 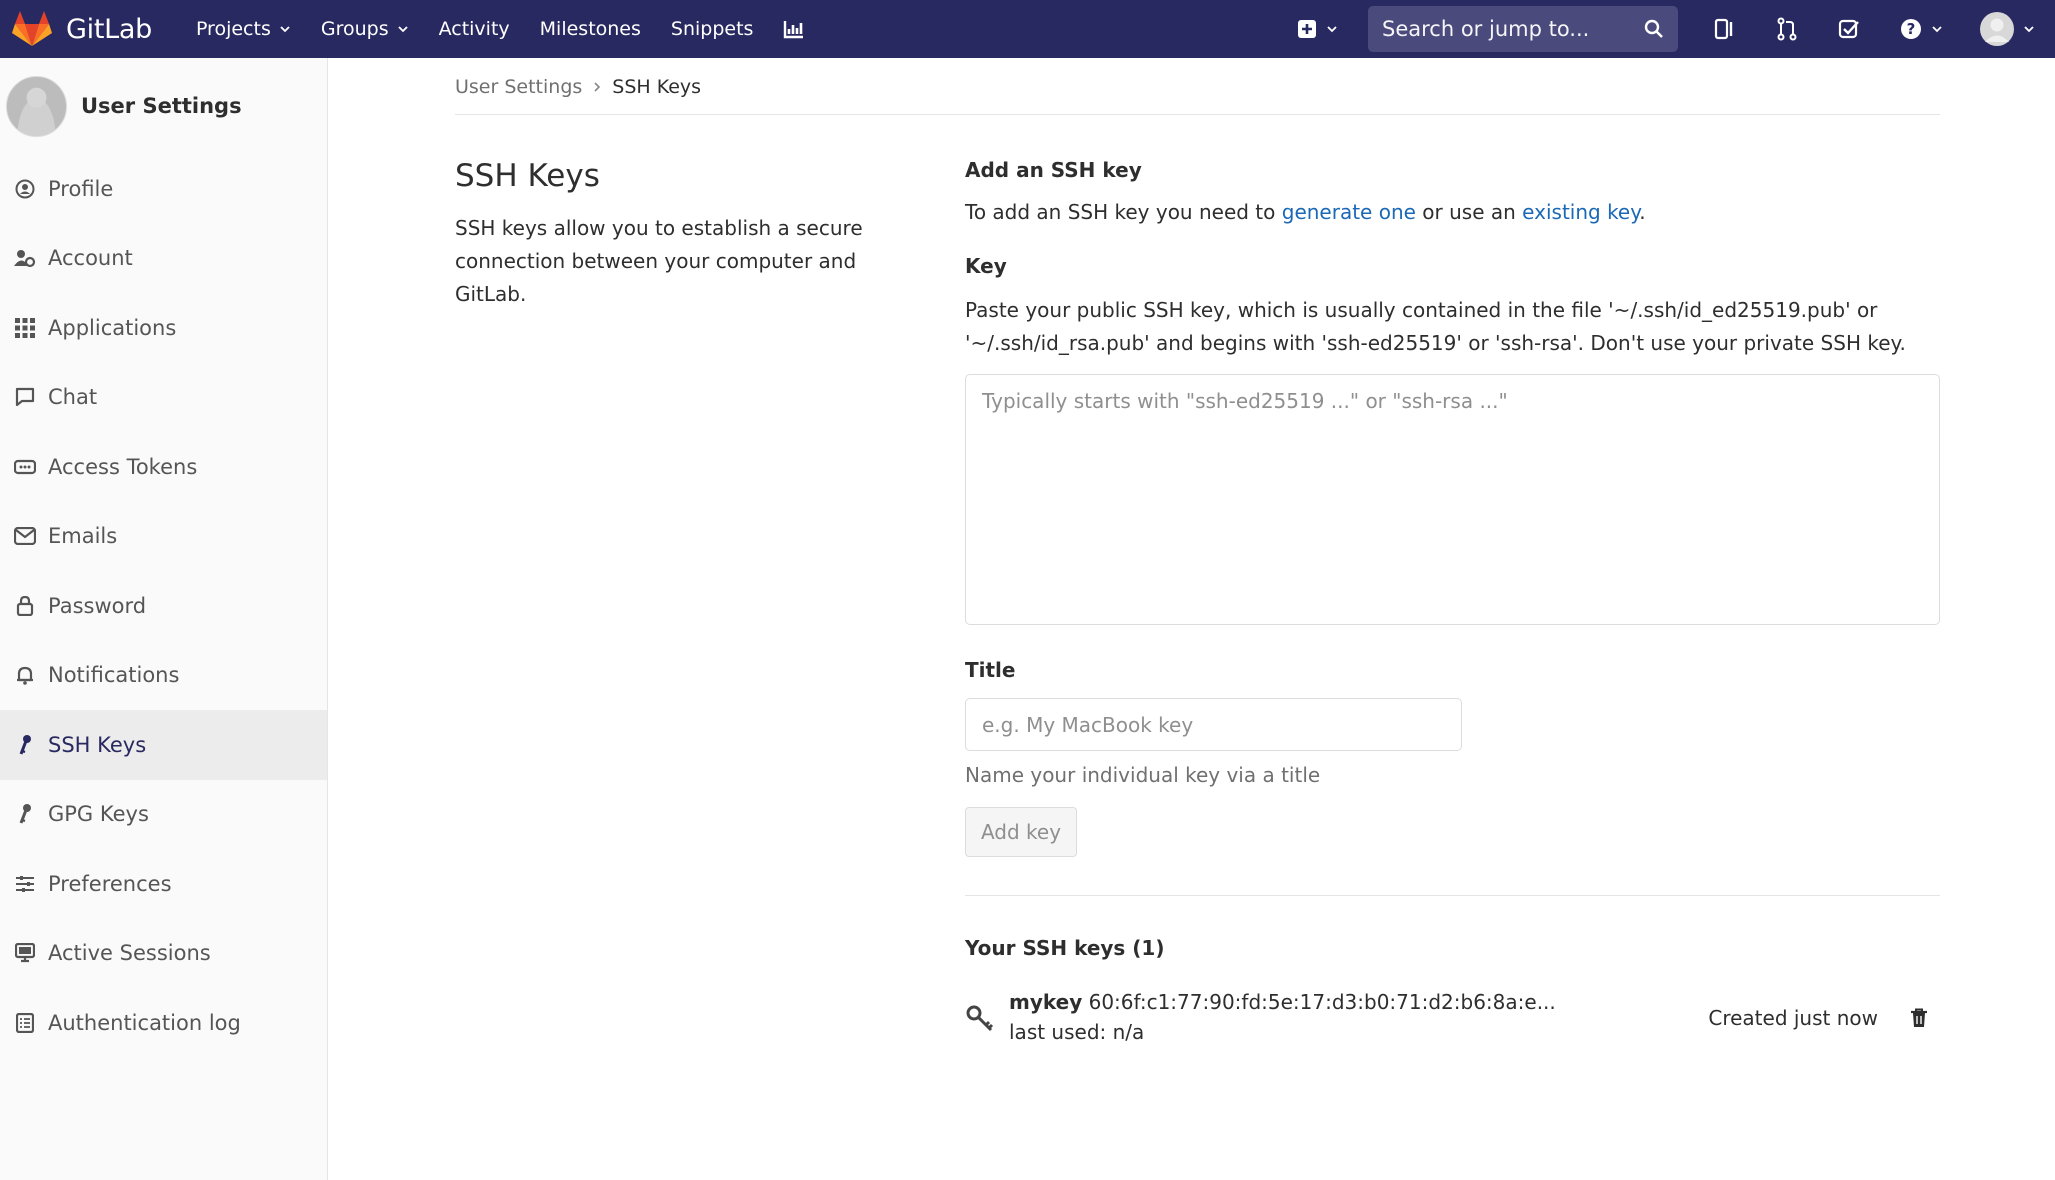 What do you see at coordinates (1213, 724) in the screenshot?
I see `title-input` at bounding box center [1213, 724].